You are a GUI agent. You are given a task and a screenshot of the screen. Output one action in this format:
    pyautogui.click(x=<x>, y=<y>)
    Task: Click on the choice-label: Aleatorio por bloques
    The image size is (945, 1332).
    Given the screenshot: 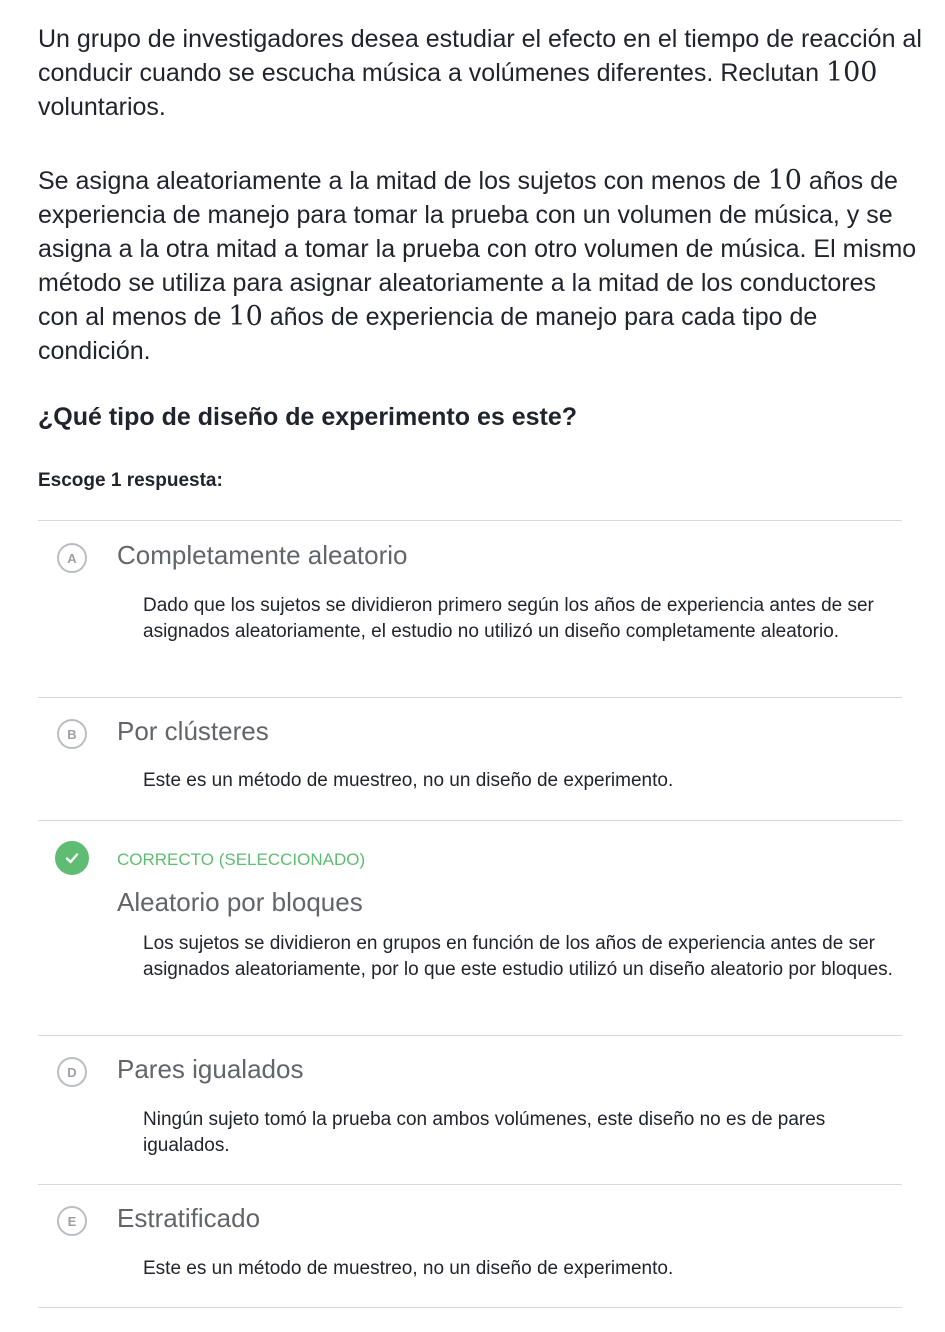 What is the action you would take?
    pyautogui.click(x=240, y=902)
    